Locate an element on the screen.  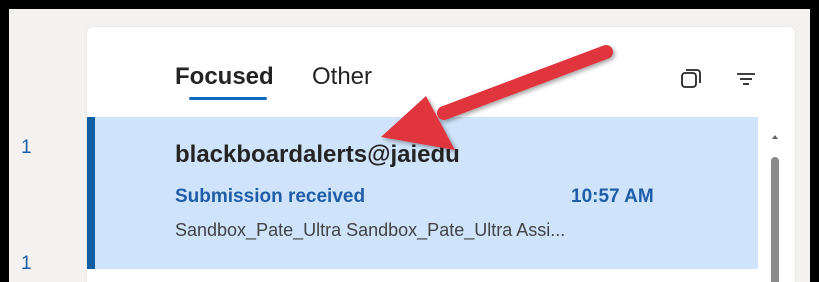
filter-button is located at coordinates (746, 79).